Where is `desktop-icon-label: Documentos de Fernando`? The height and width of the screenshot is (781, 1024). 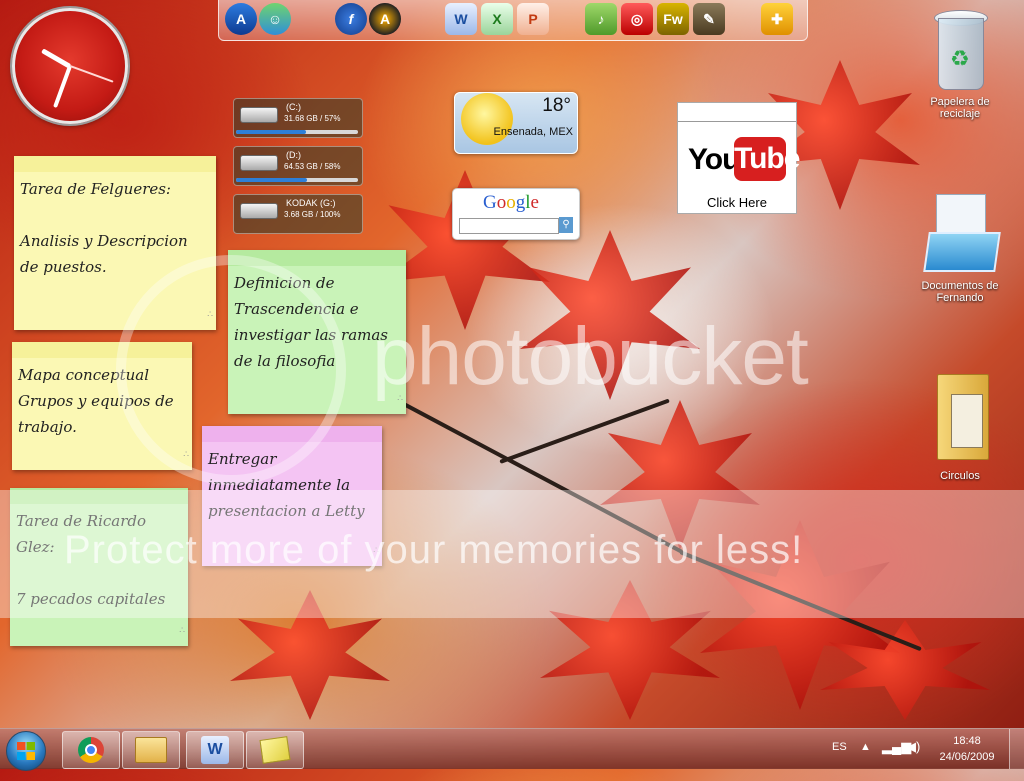 desktop-icon-label: Documentos de Fernando is located at coordinates (960, 292).